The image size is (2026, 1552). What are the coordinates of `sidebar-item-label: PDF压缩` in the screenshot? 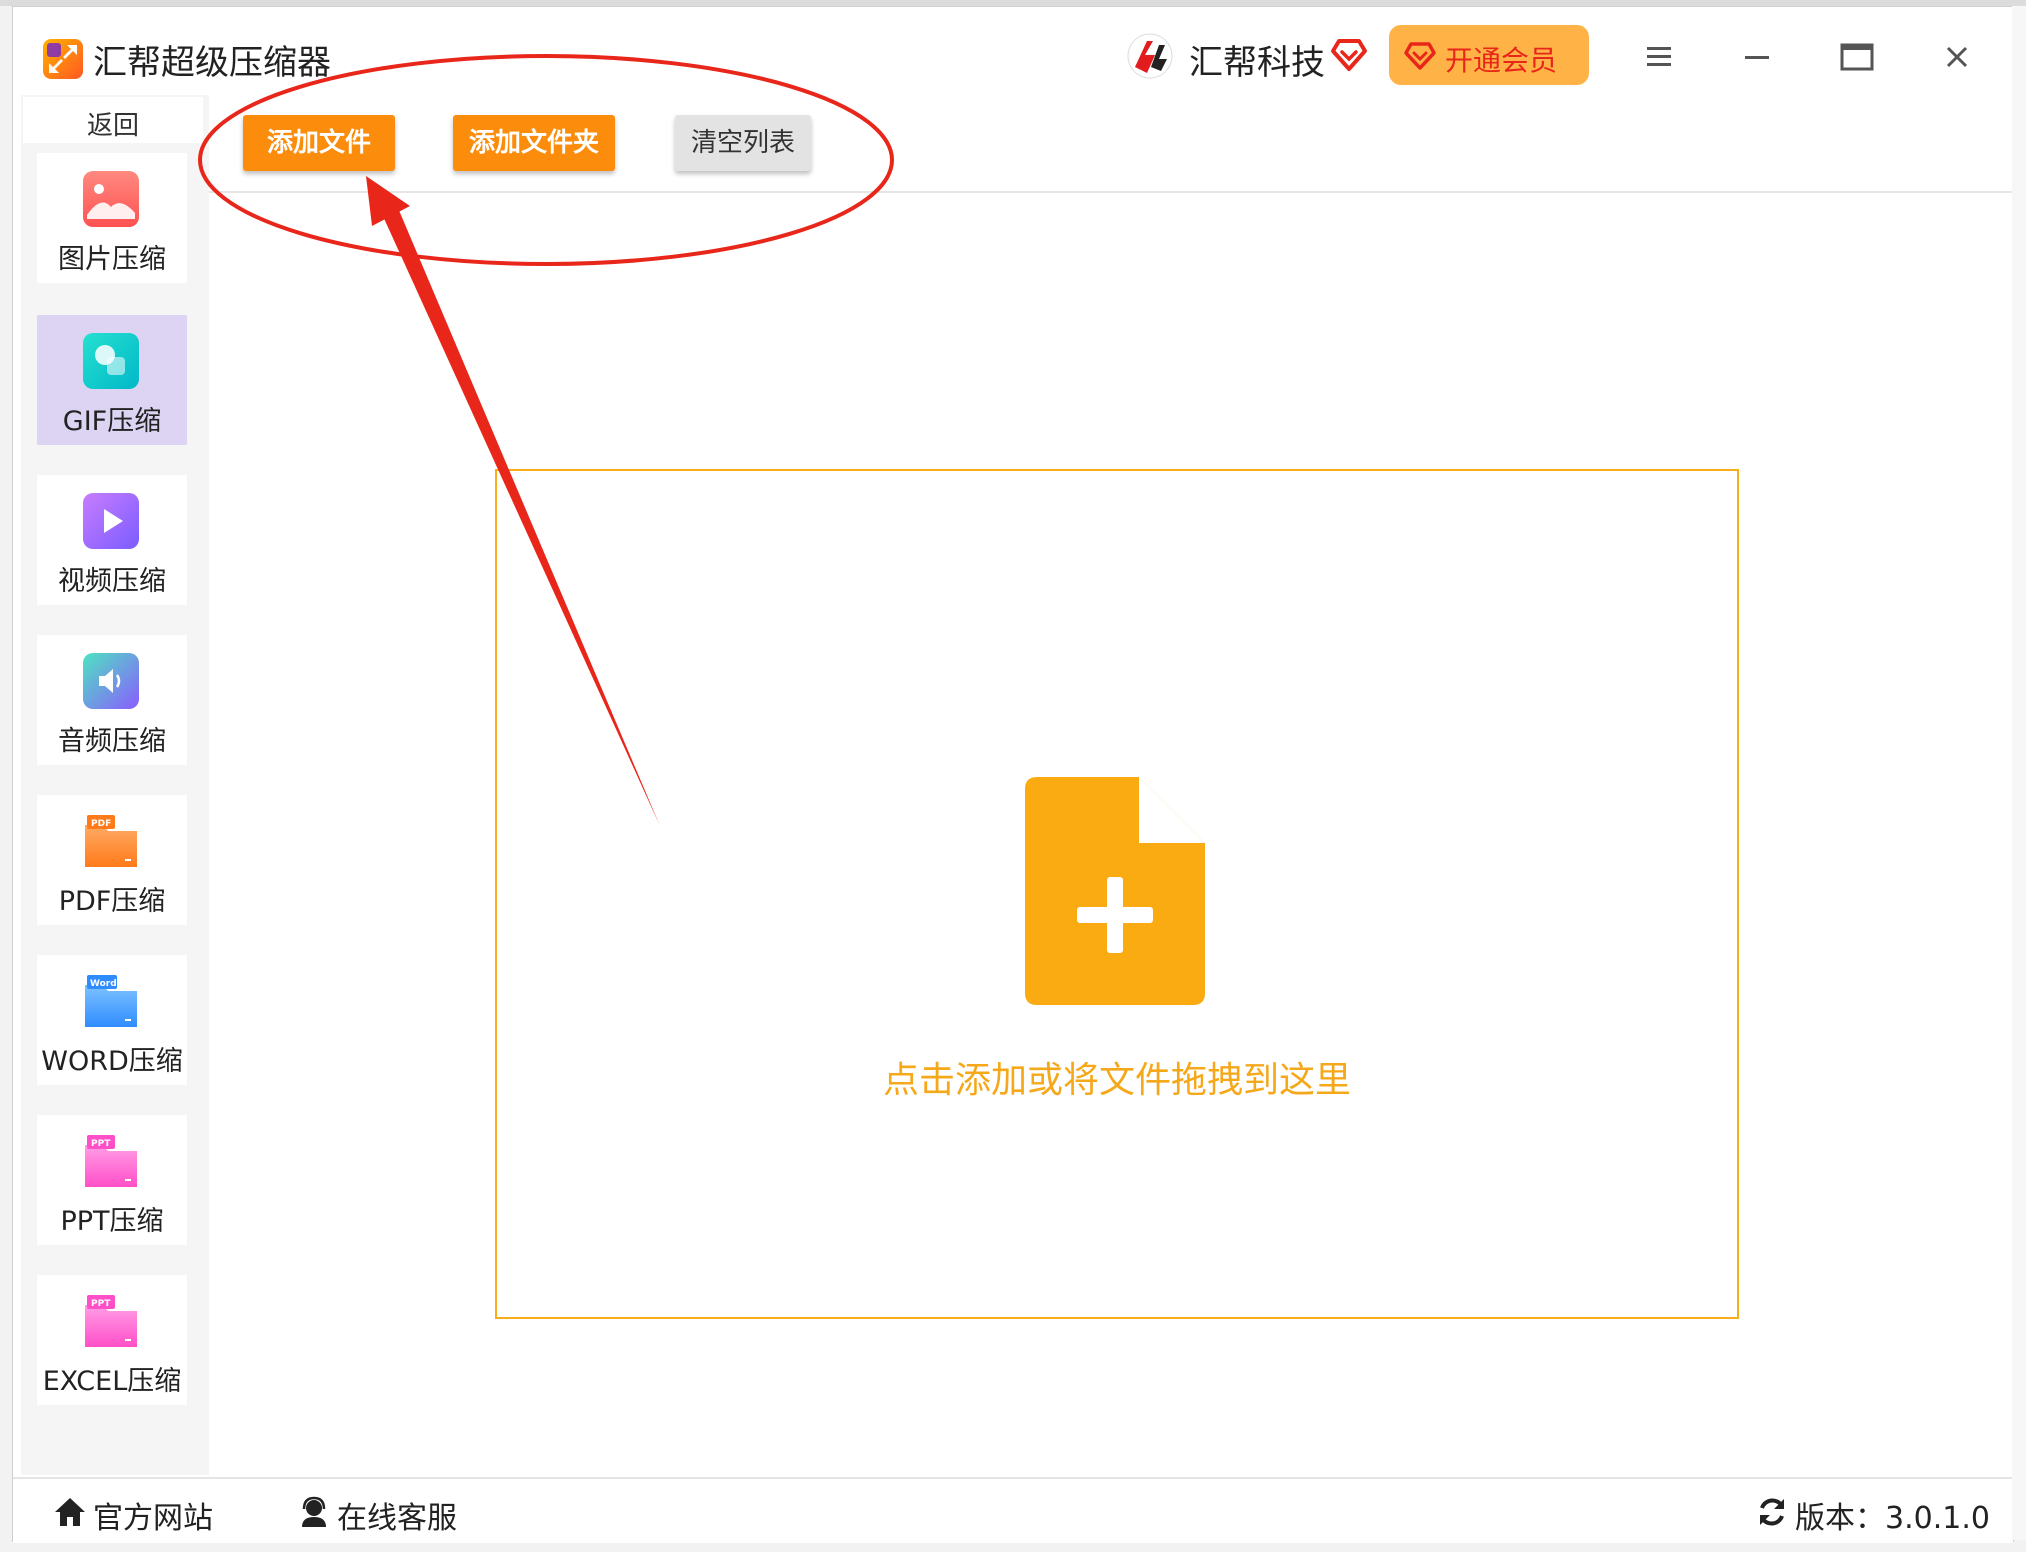 It's located at (112, 901).